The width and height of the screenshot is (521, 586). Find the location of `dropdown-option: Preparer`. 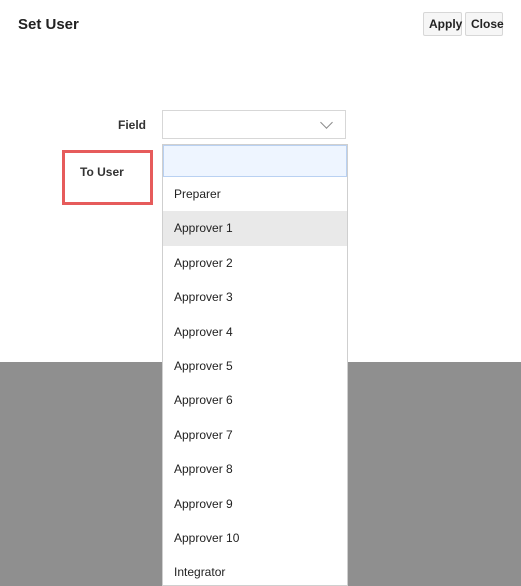

dropdown-option: Preparer is located at coordinates (255, 194).